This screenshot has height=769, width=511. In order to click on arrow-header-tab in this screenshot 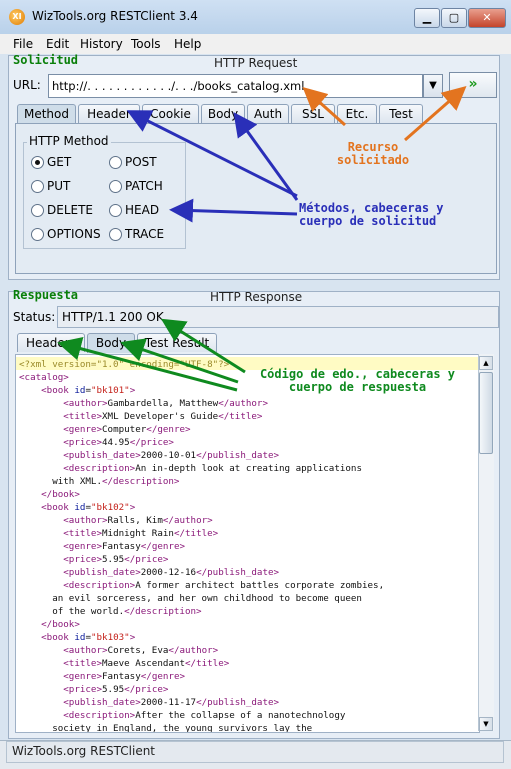, I will do `click(212, 154)`.